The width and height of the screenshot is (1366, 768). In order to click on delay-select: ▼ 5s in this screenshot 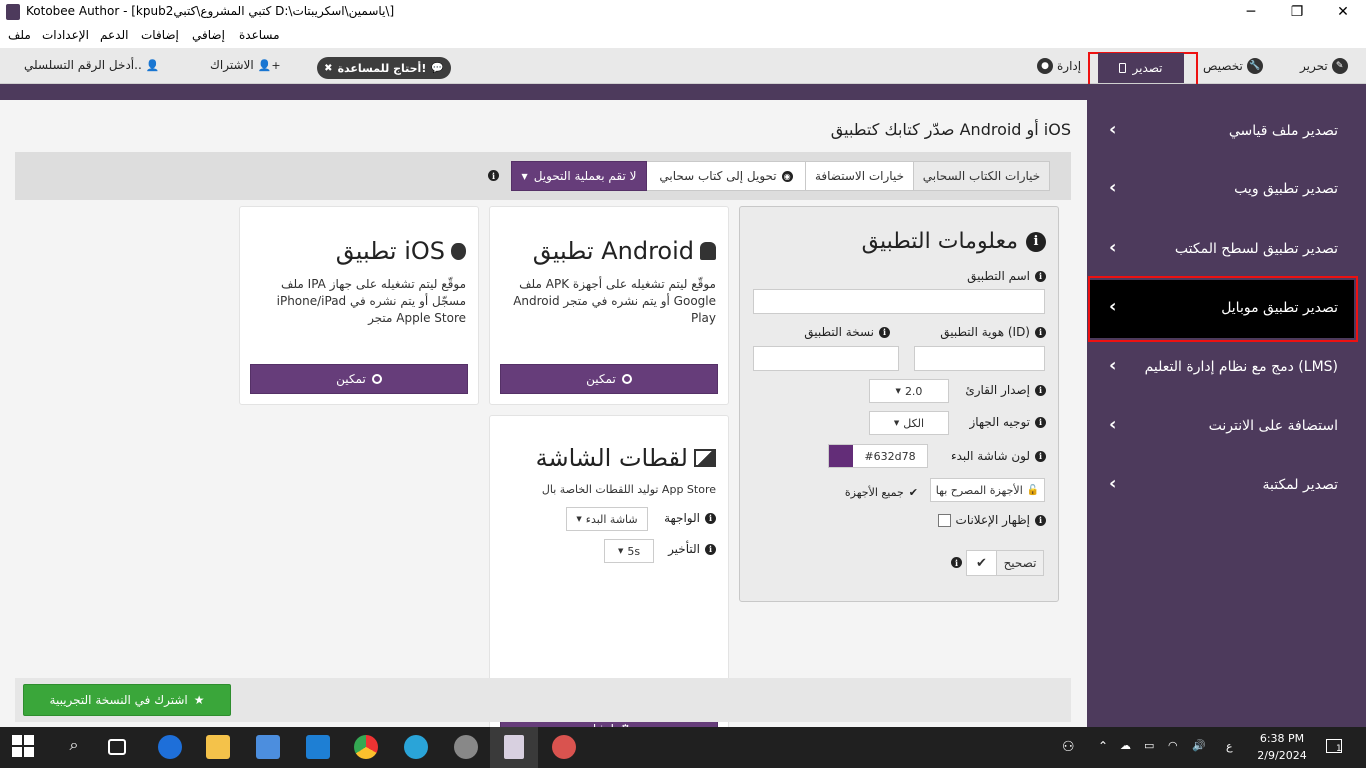, I will do `click(629, 551)`.